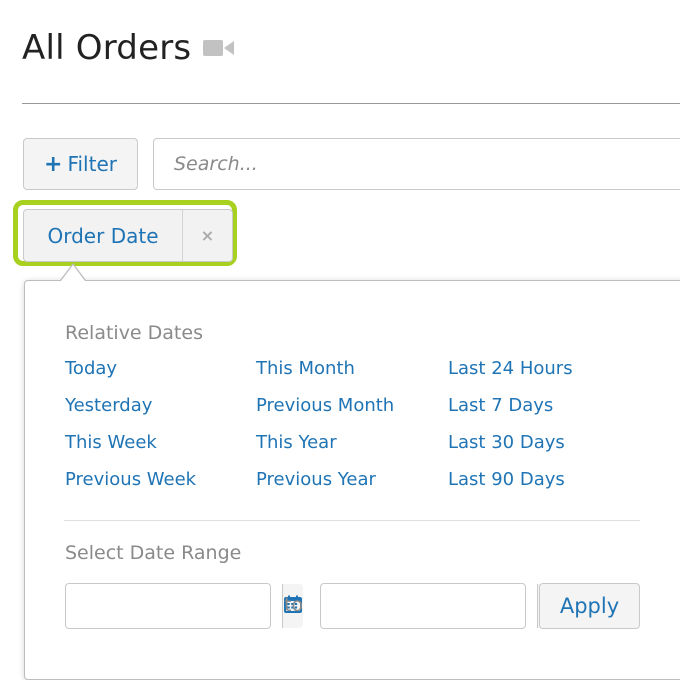 This screenshot has width=680, height=680. I want to click on filter-button-label: Filter, so click(92, 164).